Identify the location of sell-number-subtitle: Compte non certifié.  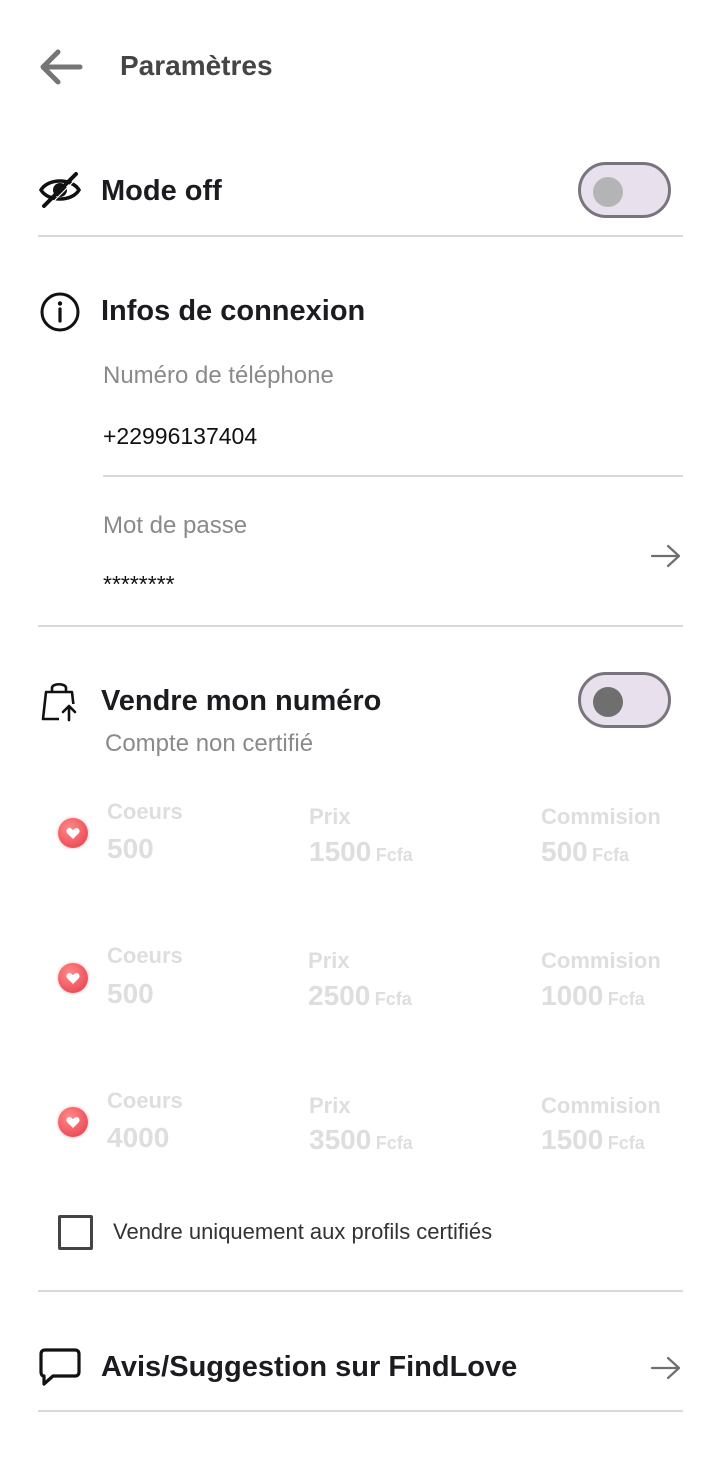
(209, 743).